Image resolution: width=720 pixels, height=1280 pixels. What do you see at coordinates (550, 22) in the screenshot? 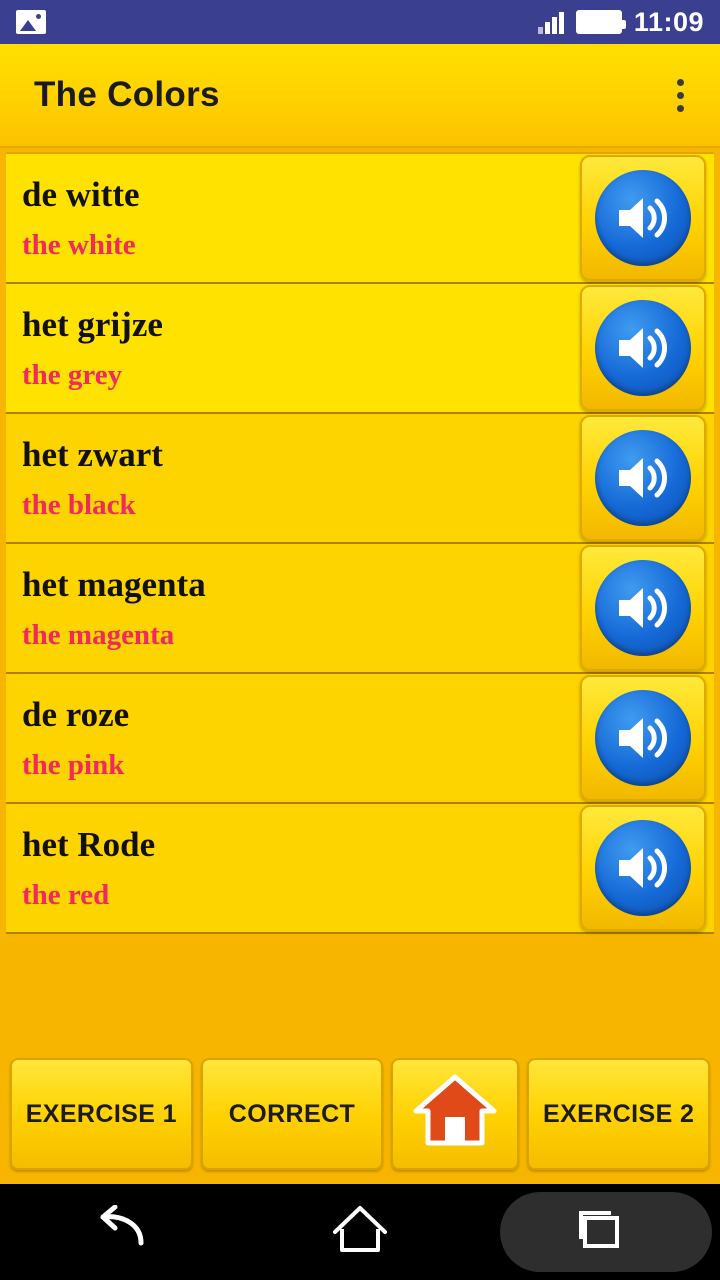
I see `signal-bars-icon` at bounding box center [550, 22].